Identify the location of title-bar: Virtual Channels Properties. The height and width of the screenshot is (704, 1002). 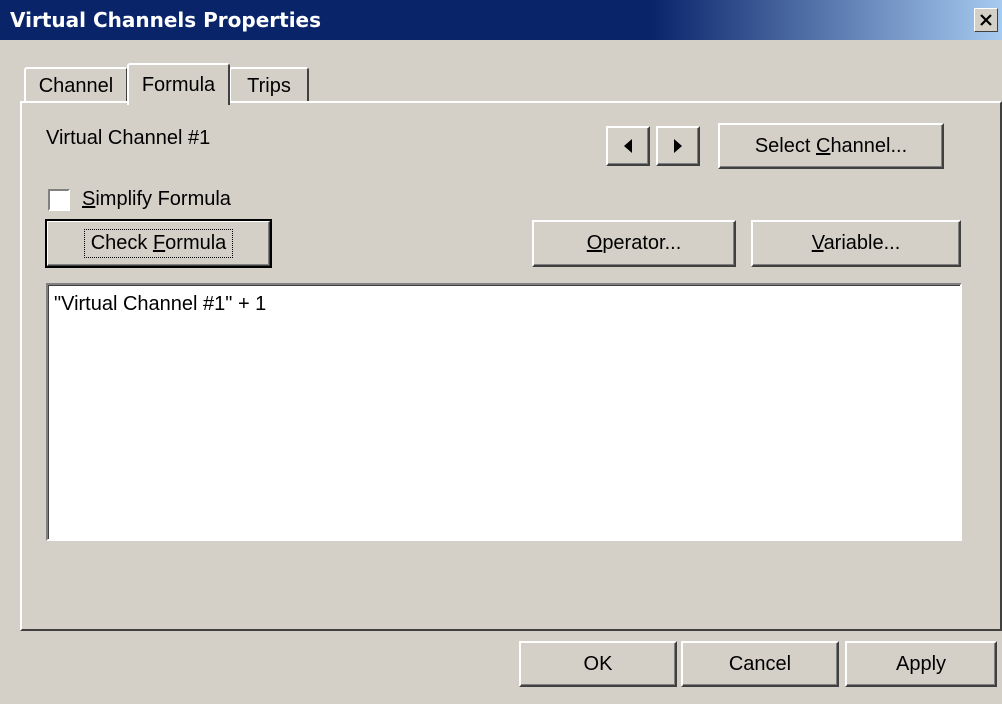
(501, 20).